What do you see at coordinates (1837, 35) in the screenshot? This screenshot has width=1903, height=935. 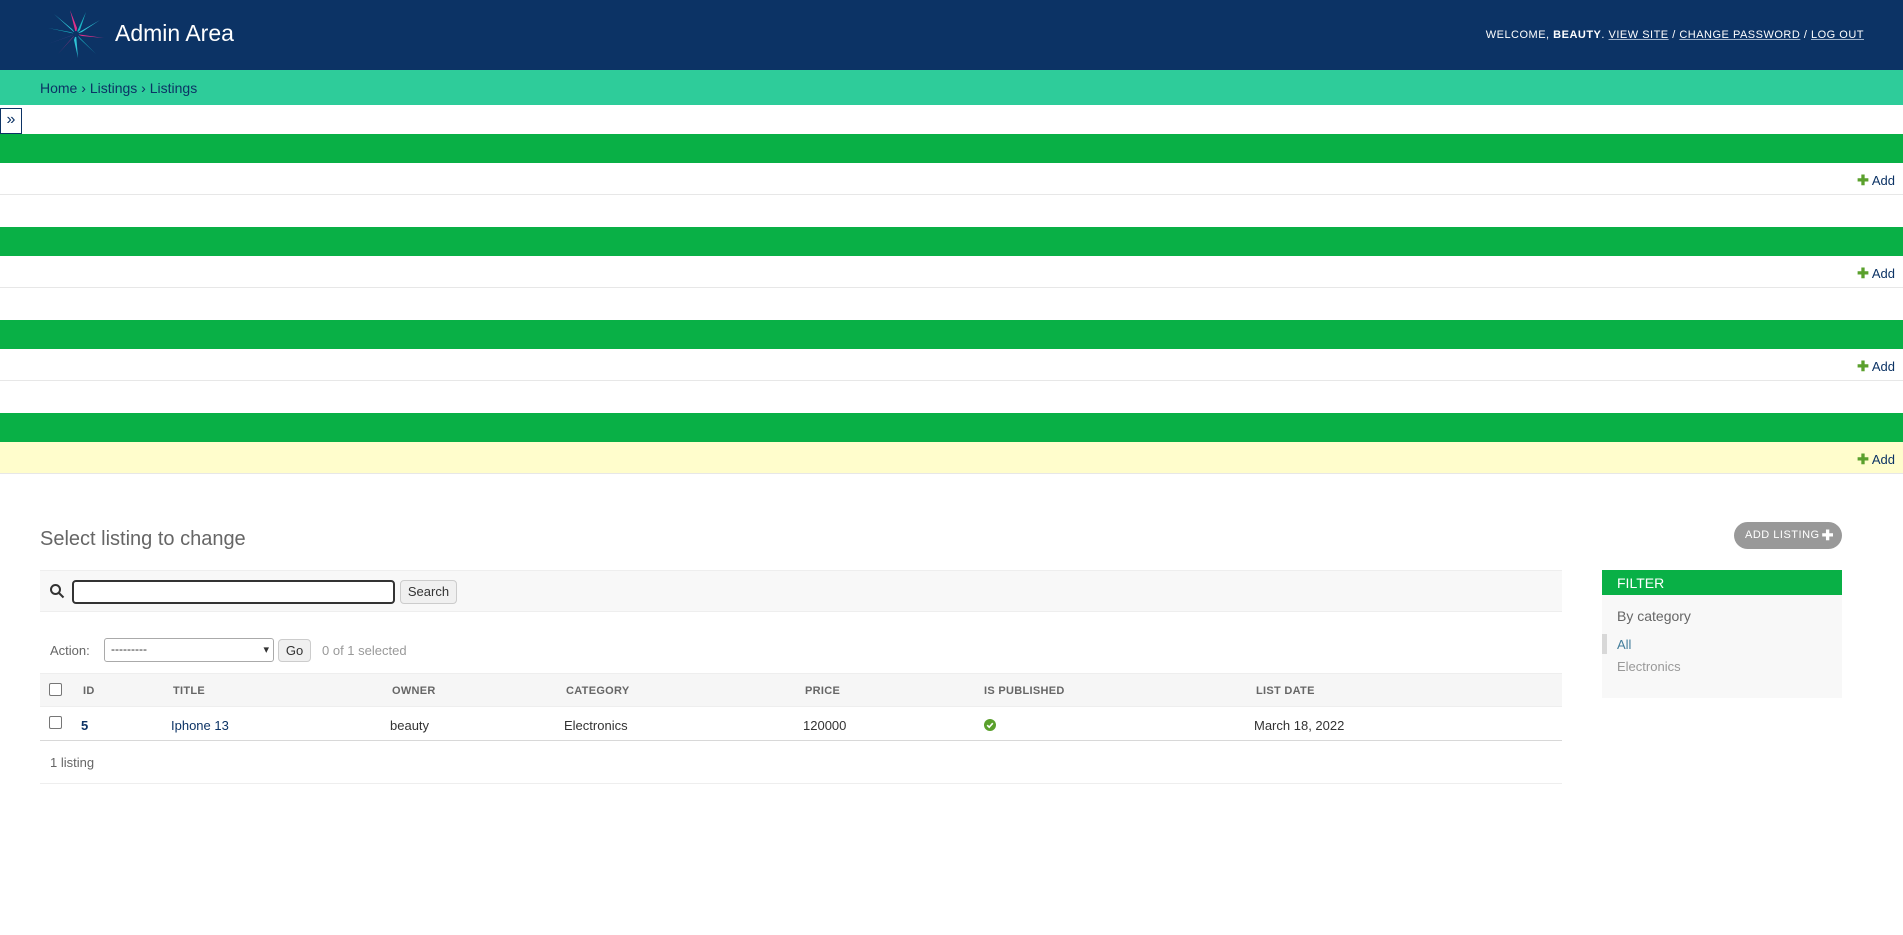 I see `log-out-link: Log out` at bounding box center [1837, 35].